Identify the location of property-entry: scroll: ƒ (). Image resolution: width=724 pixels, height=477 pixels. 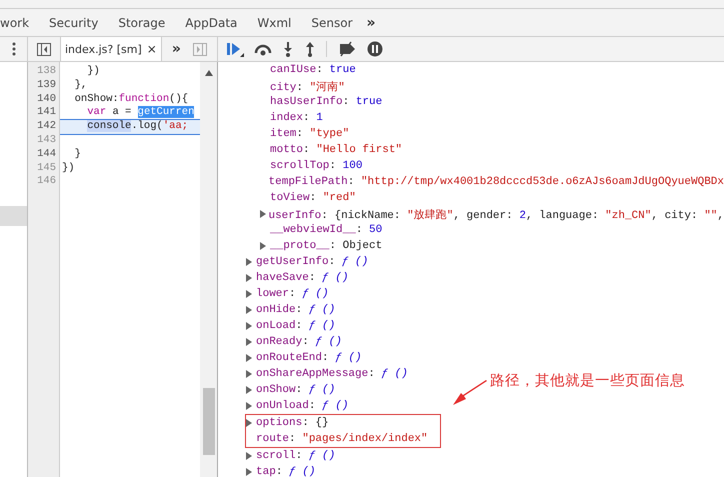
(296, 456).